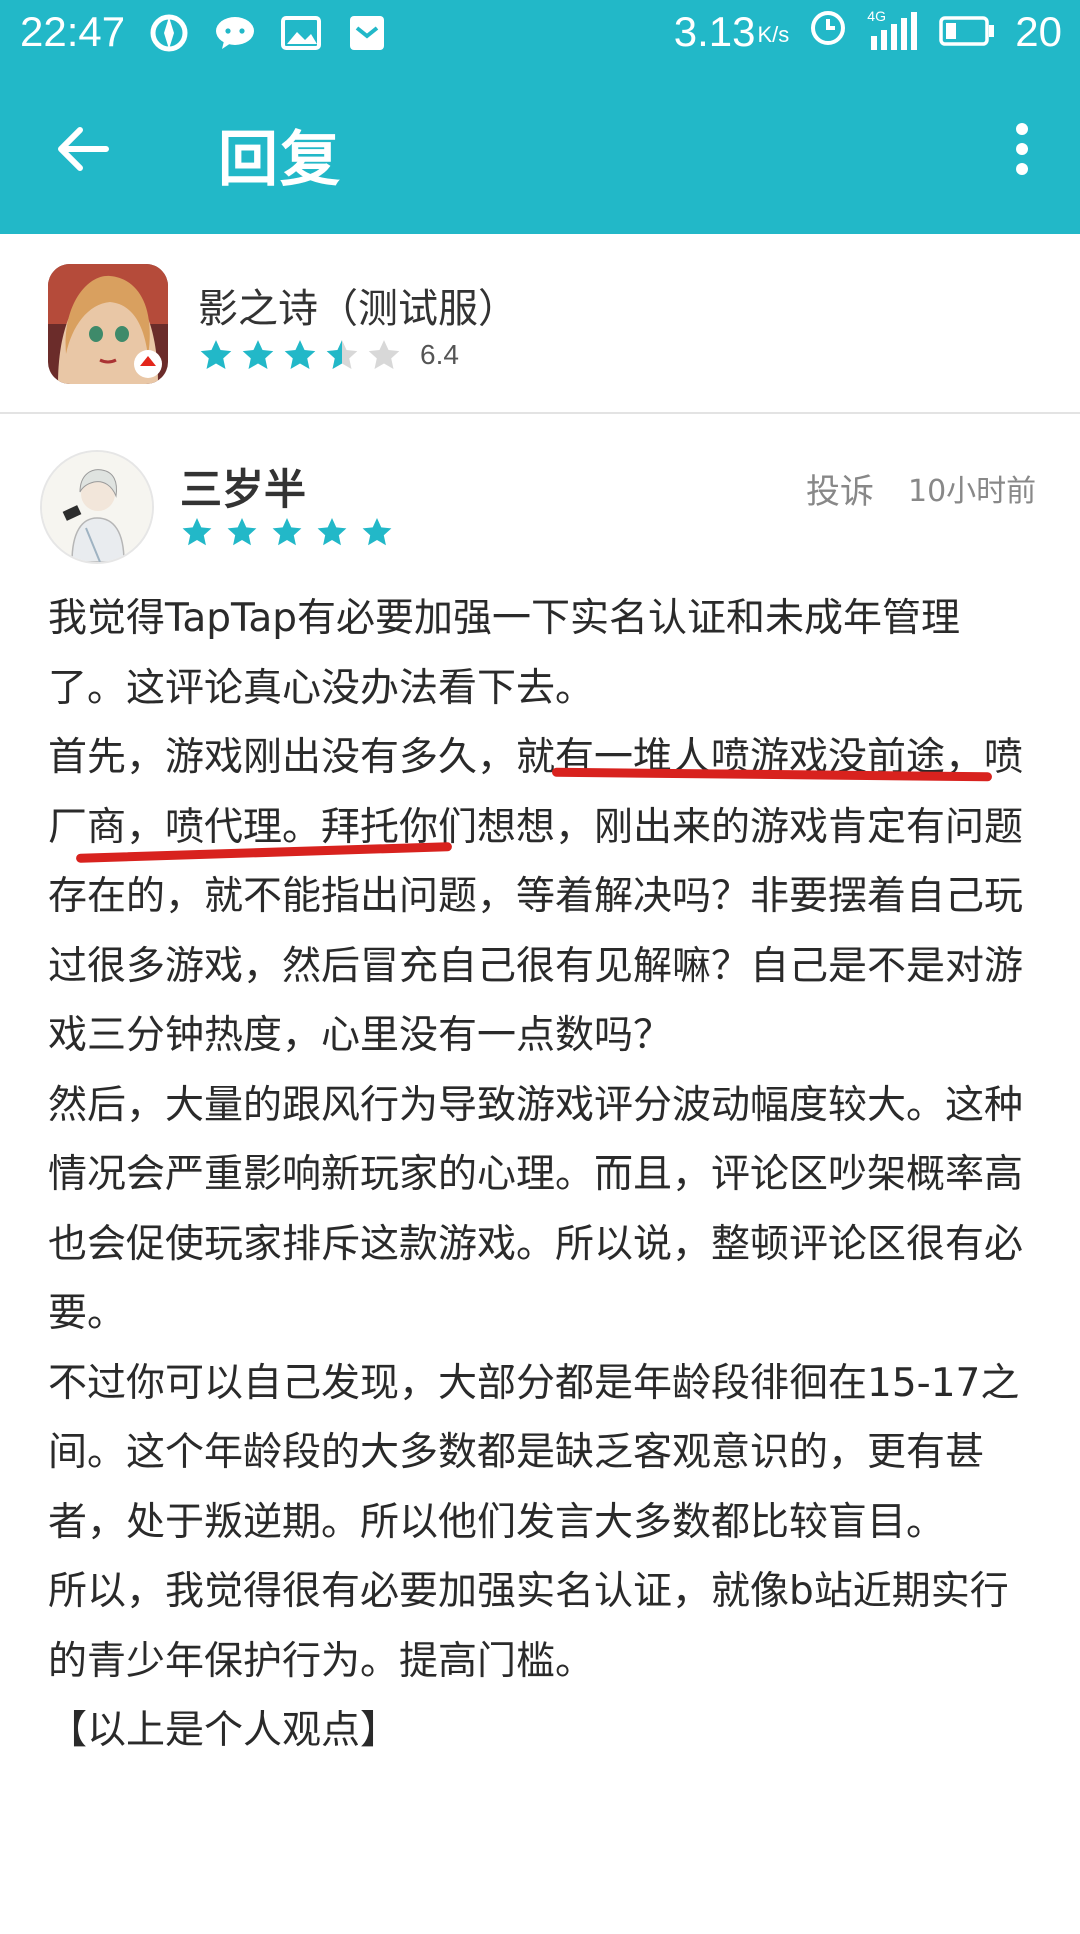  I want to click on game-name: 影之诗（测试服）, so click(358, 305).